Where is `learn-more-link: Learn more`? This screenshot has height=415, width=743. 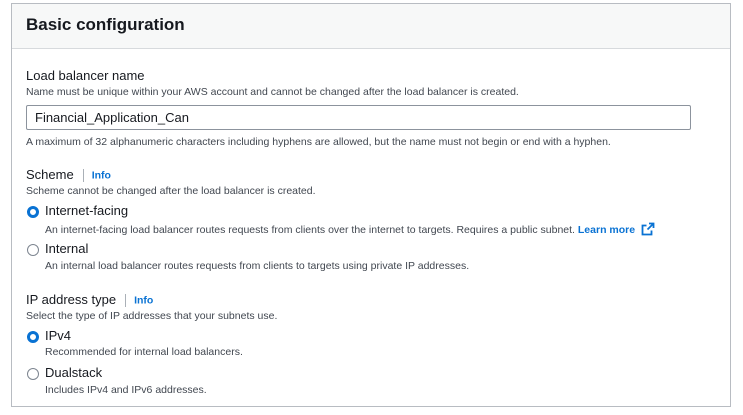
learn-more-link: Learn more is located at coordinates (606, 230).